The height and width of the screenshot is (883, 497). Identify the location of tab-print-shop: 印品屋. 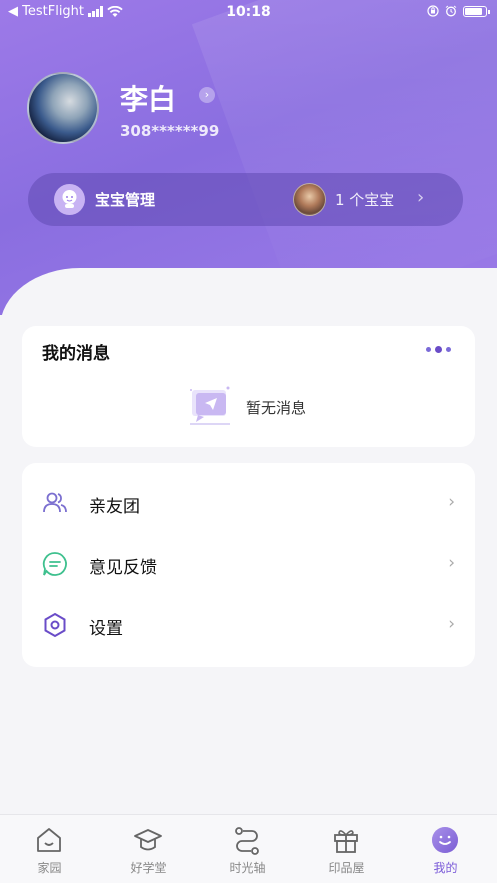
(346, 849).